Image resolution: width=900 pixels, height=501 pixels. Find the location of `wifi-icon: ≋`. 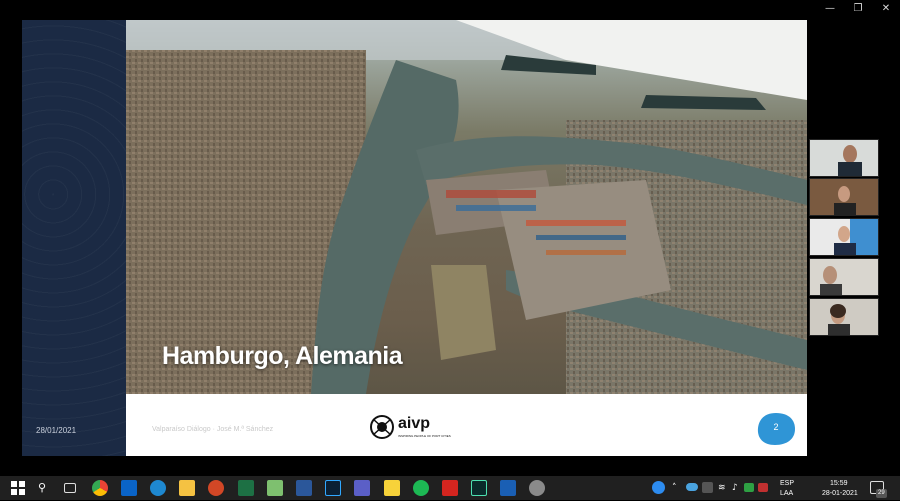

wifi-icon: ≋ is located at coordinates (722, 488).